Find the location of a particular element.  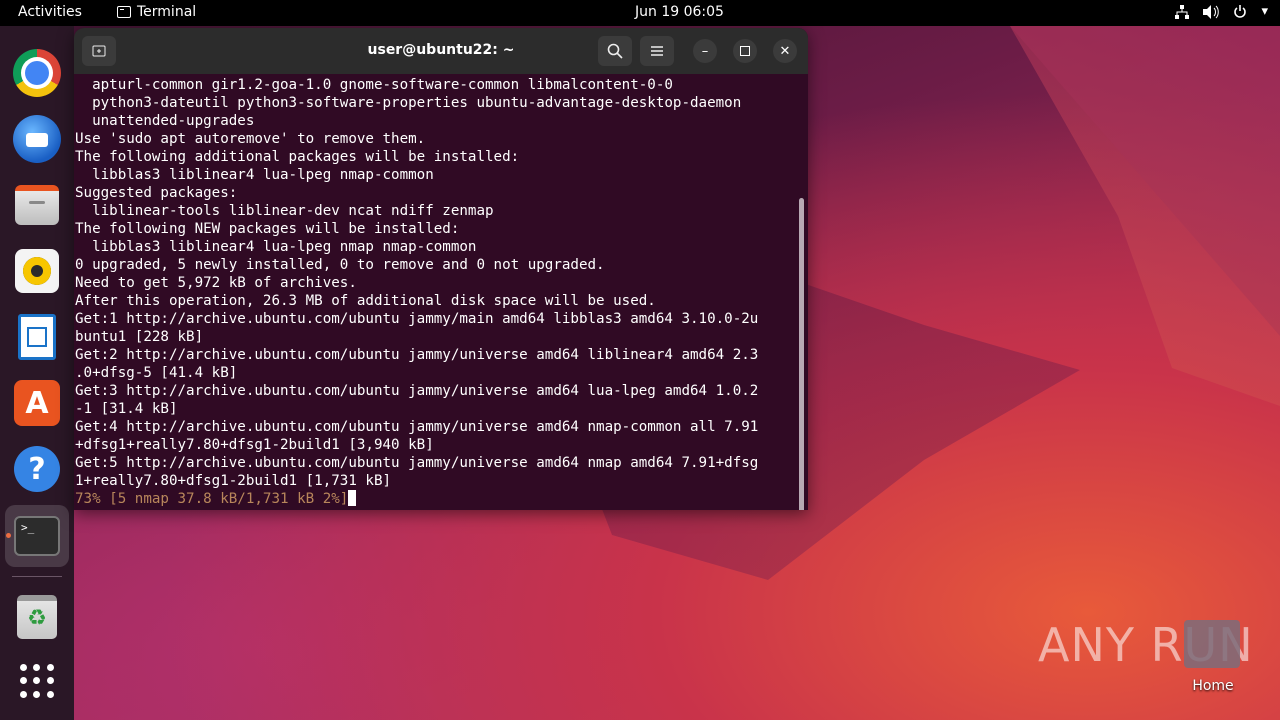

search-icon is located at coordinates (615, 51).